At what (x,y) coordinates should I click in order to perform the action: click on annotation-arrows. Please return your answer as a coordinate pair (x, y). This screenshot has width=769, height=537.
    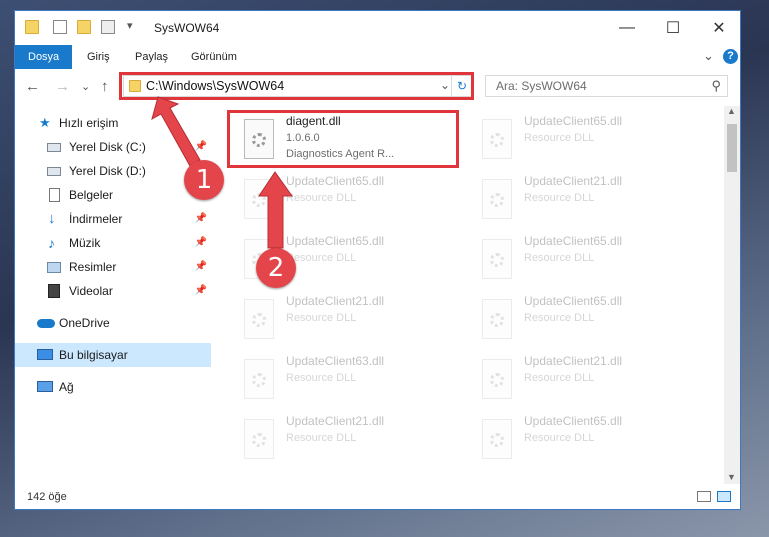
    Looking at the image, I should click on (222, 172).